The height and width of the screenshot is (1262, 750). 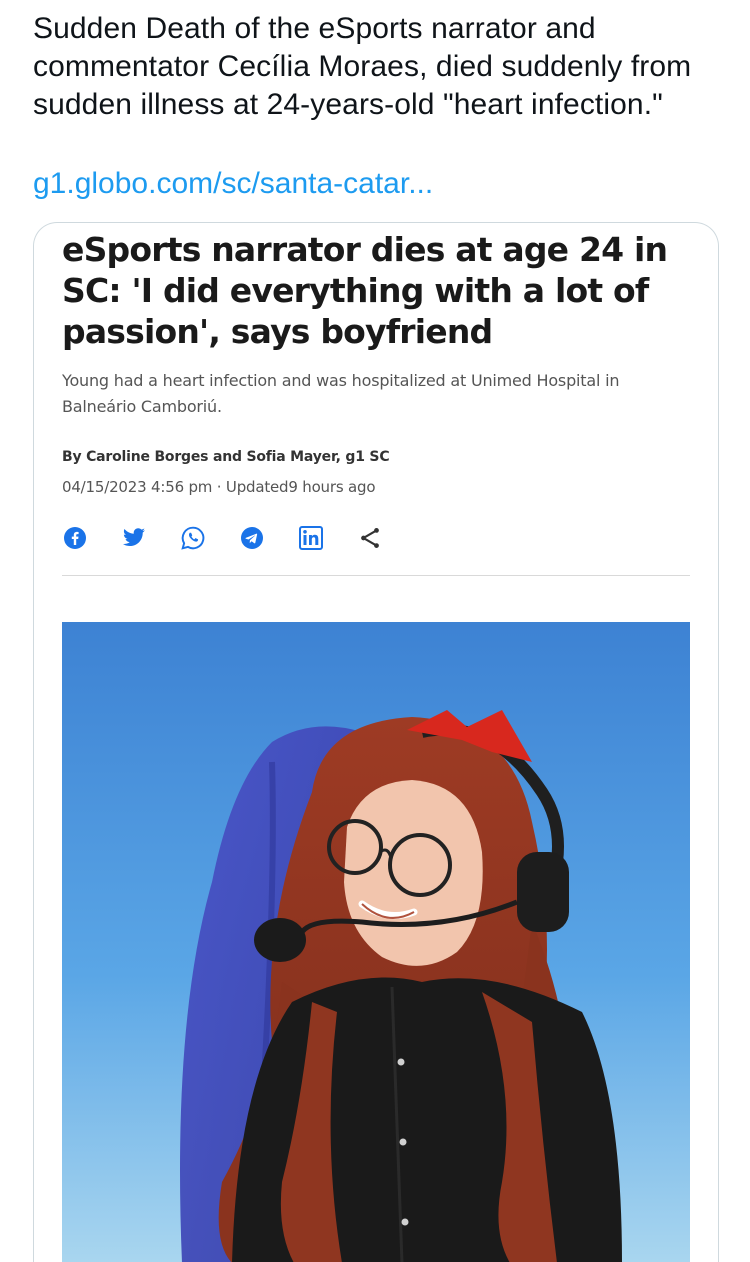 I want to click on share-bar, so click(x=239, y=538).